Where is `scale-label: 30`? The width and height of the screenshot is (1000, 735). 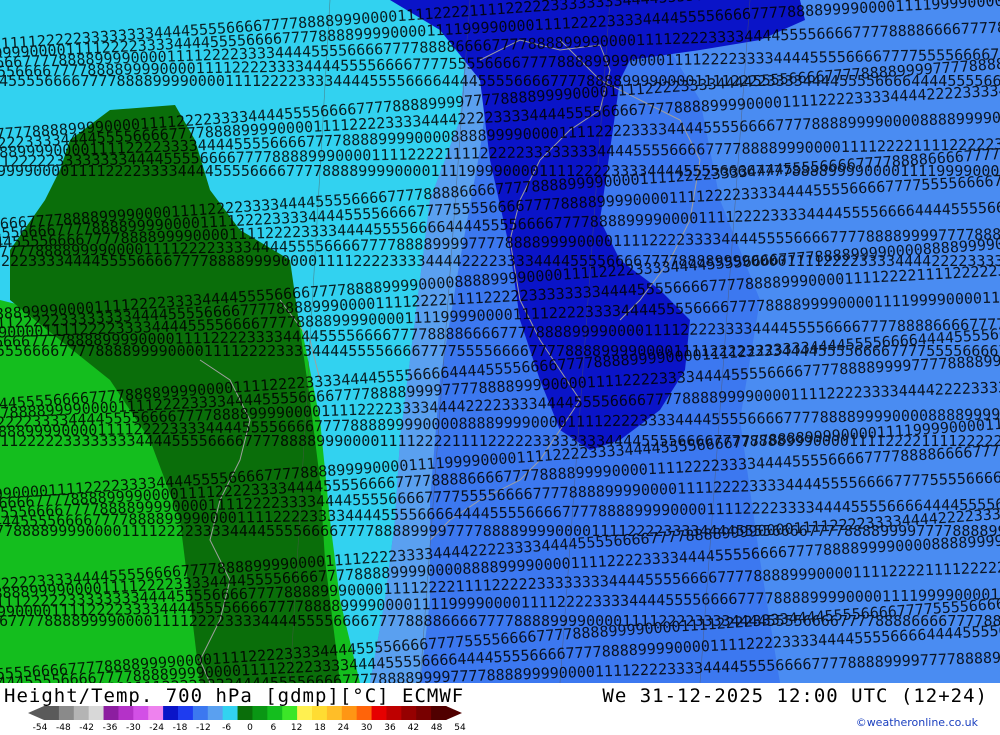
scale-label: 30 is located at coordinates (366, 728).